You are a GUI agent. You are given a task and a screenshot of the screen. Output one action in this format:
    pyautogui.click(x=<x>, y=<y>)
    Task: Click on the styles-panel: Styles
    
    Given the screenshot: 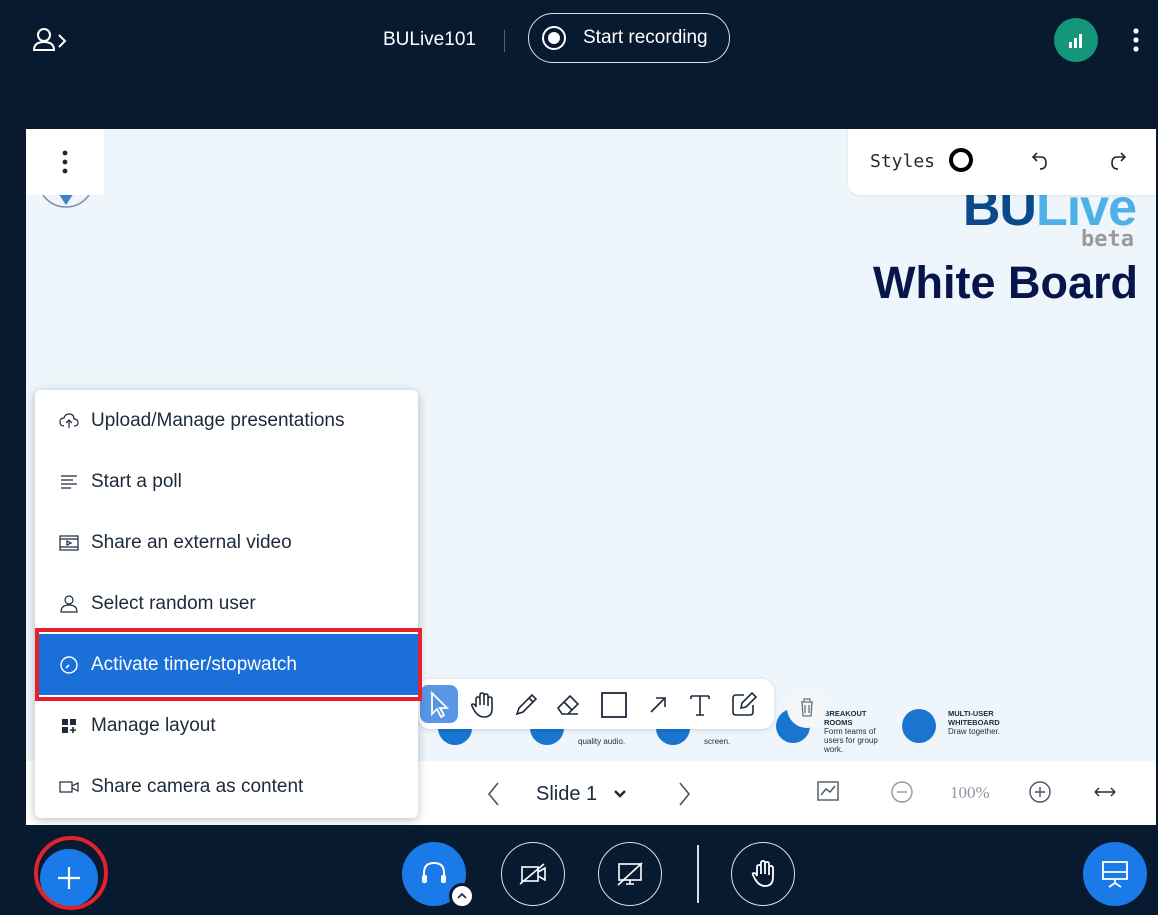 What is the action you would take?
    pyautogui.click(x=1002, y=162)
    